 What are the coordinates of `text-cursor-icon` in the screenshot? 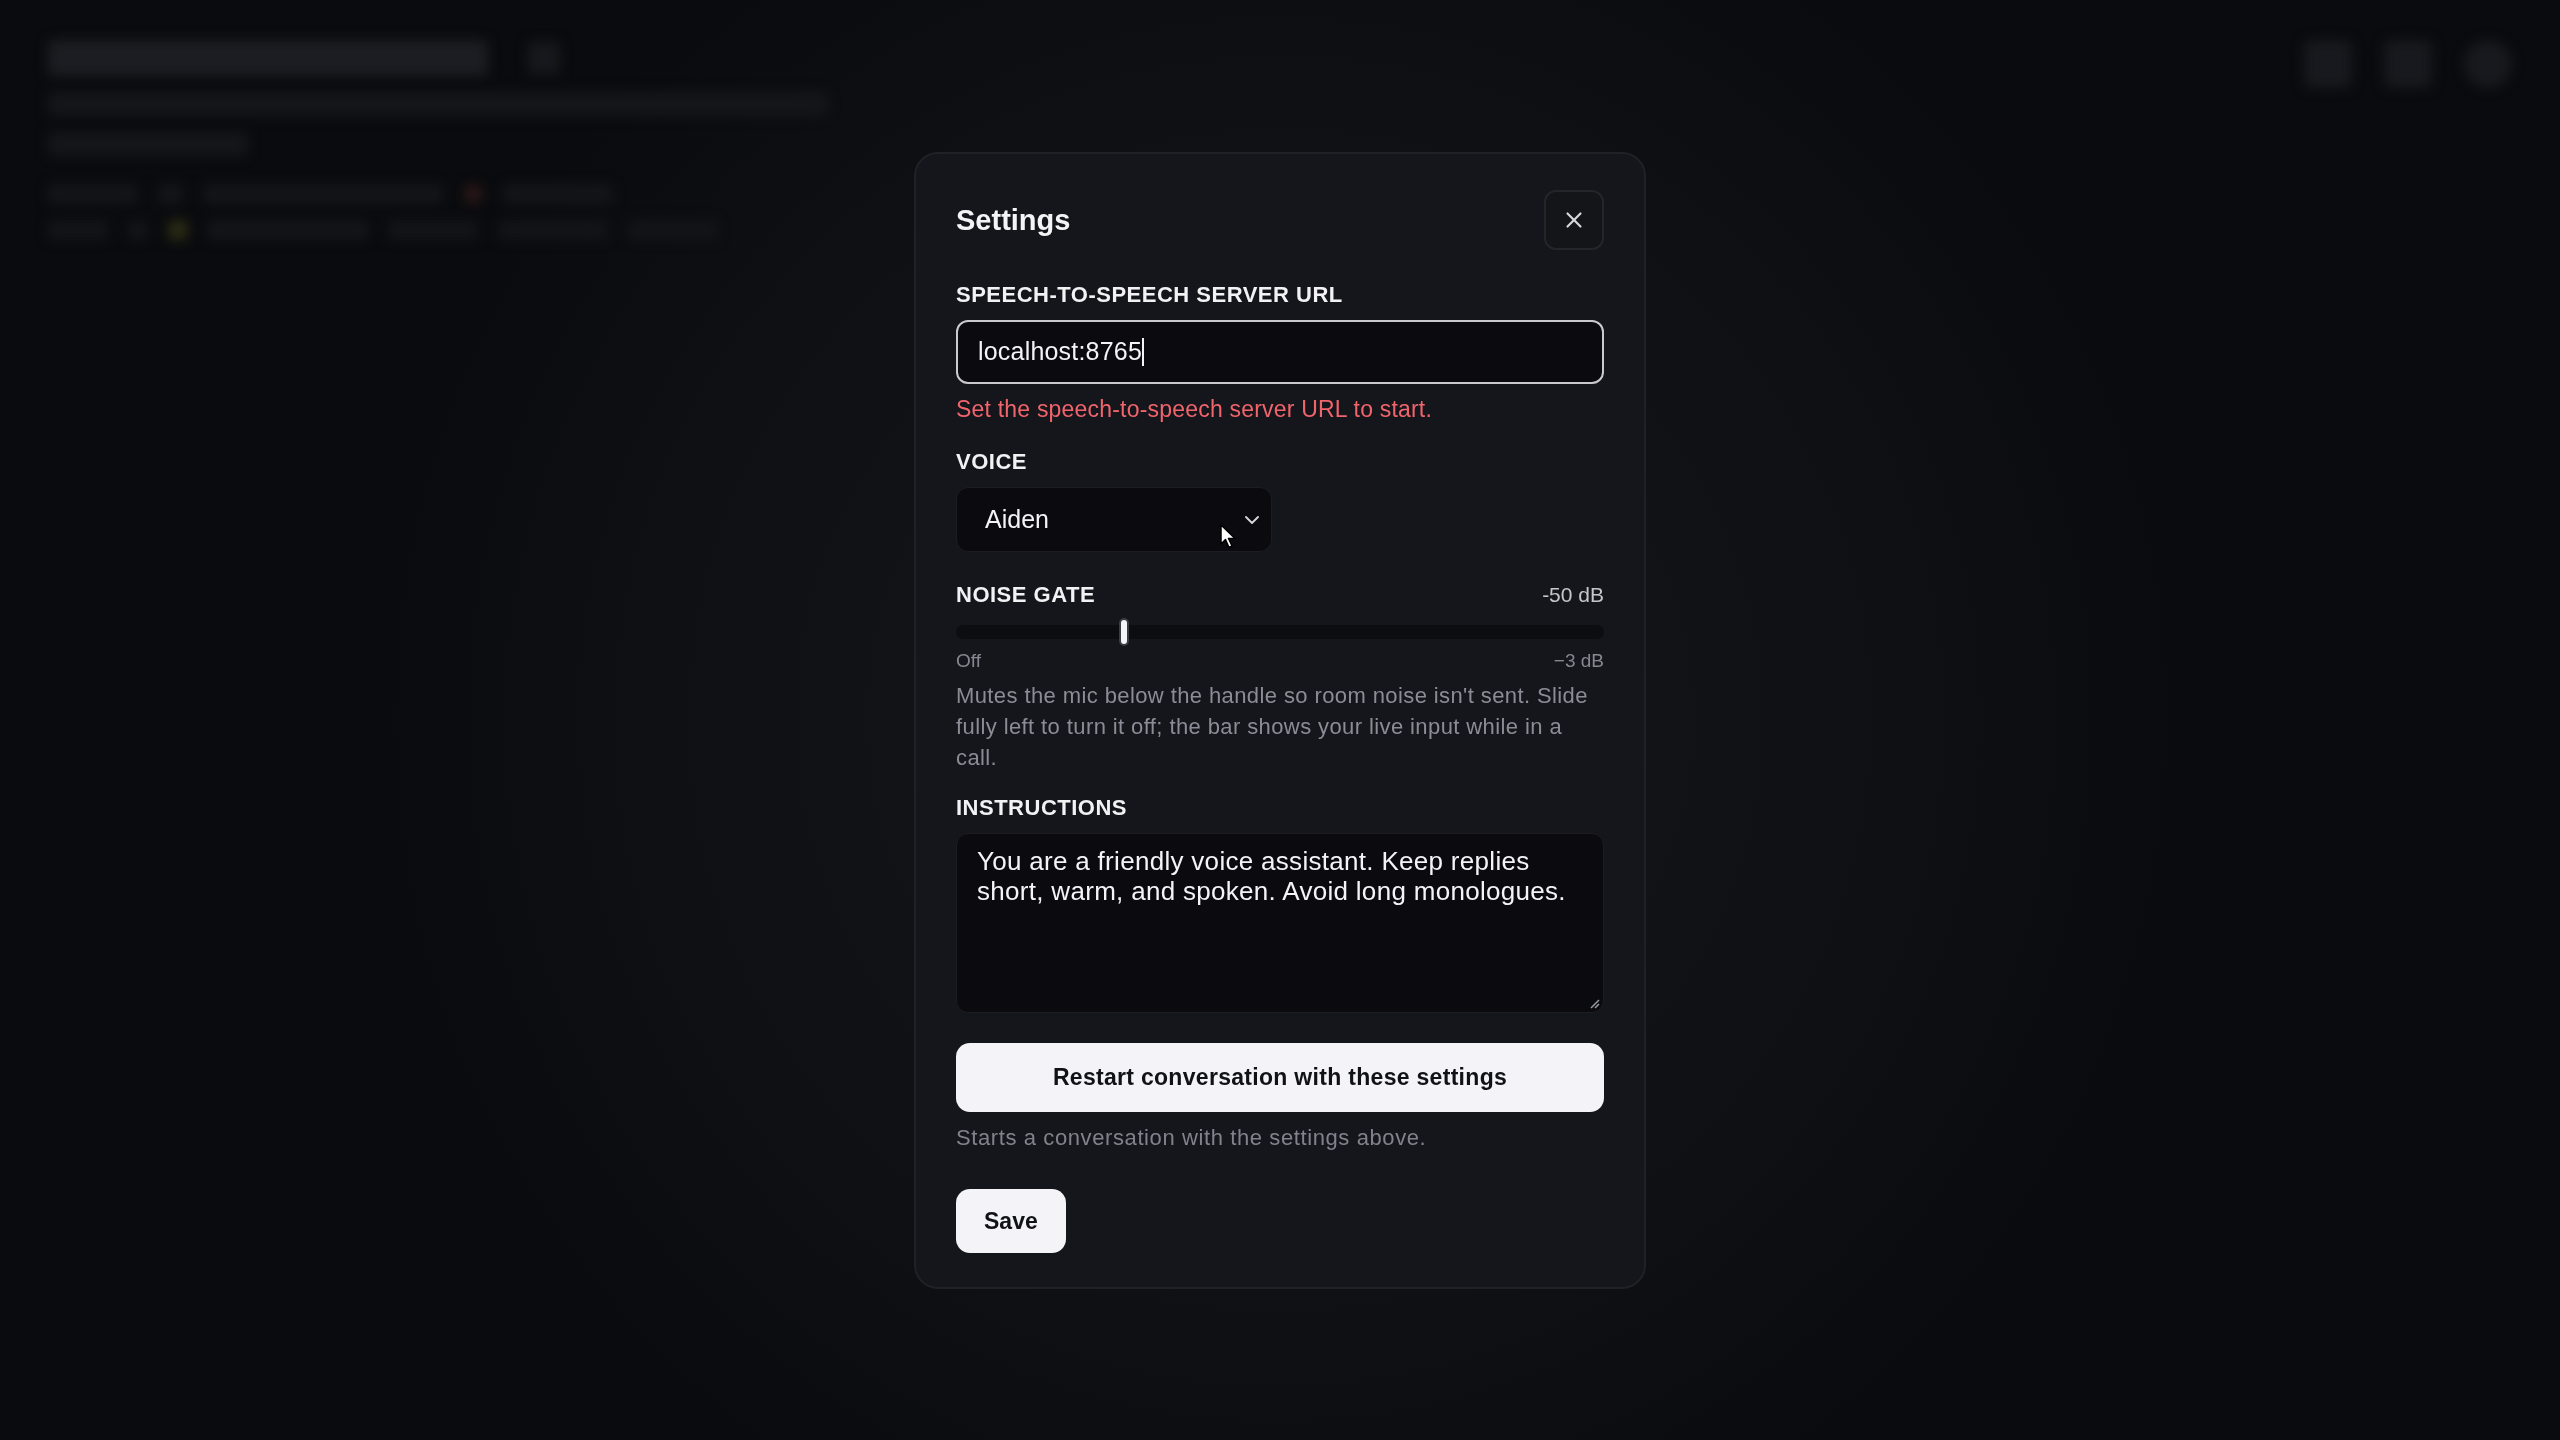 It's located at (1143, 352).